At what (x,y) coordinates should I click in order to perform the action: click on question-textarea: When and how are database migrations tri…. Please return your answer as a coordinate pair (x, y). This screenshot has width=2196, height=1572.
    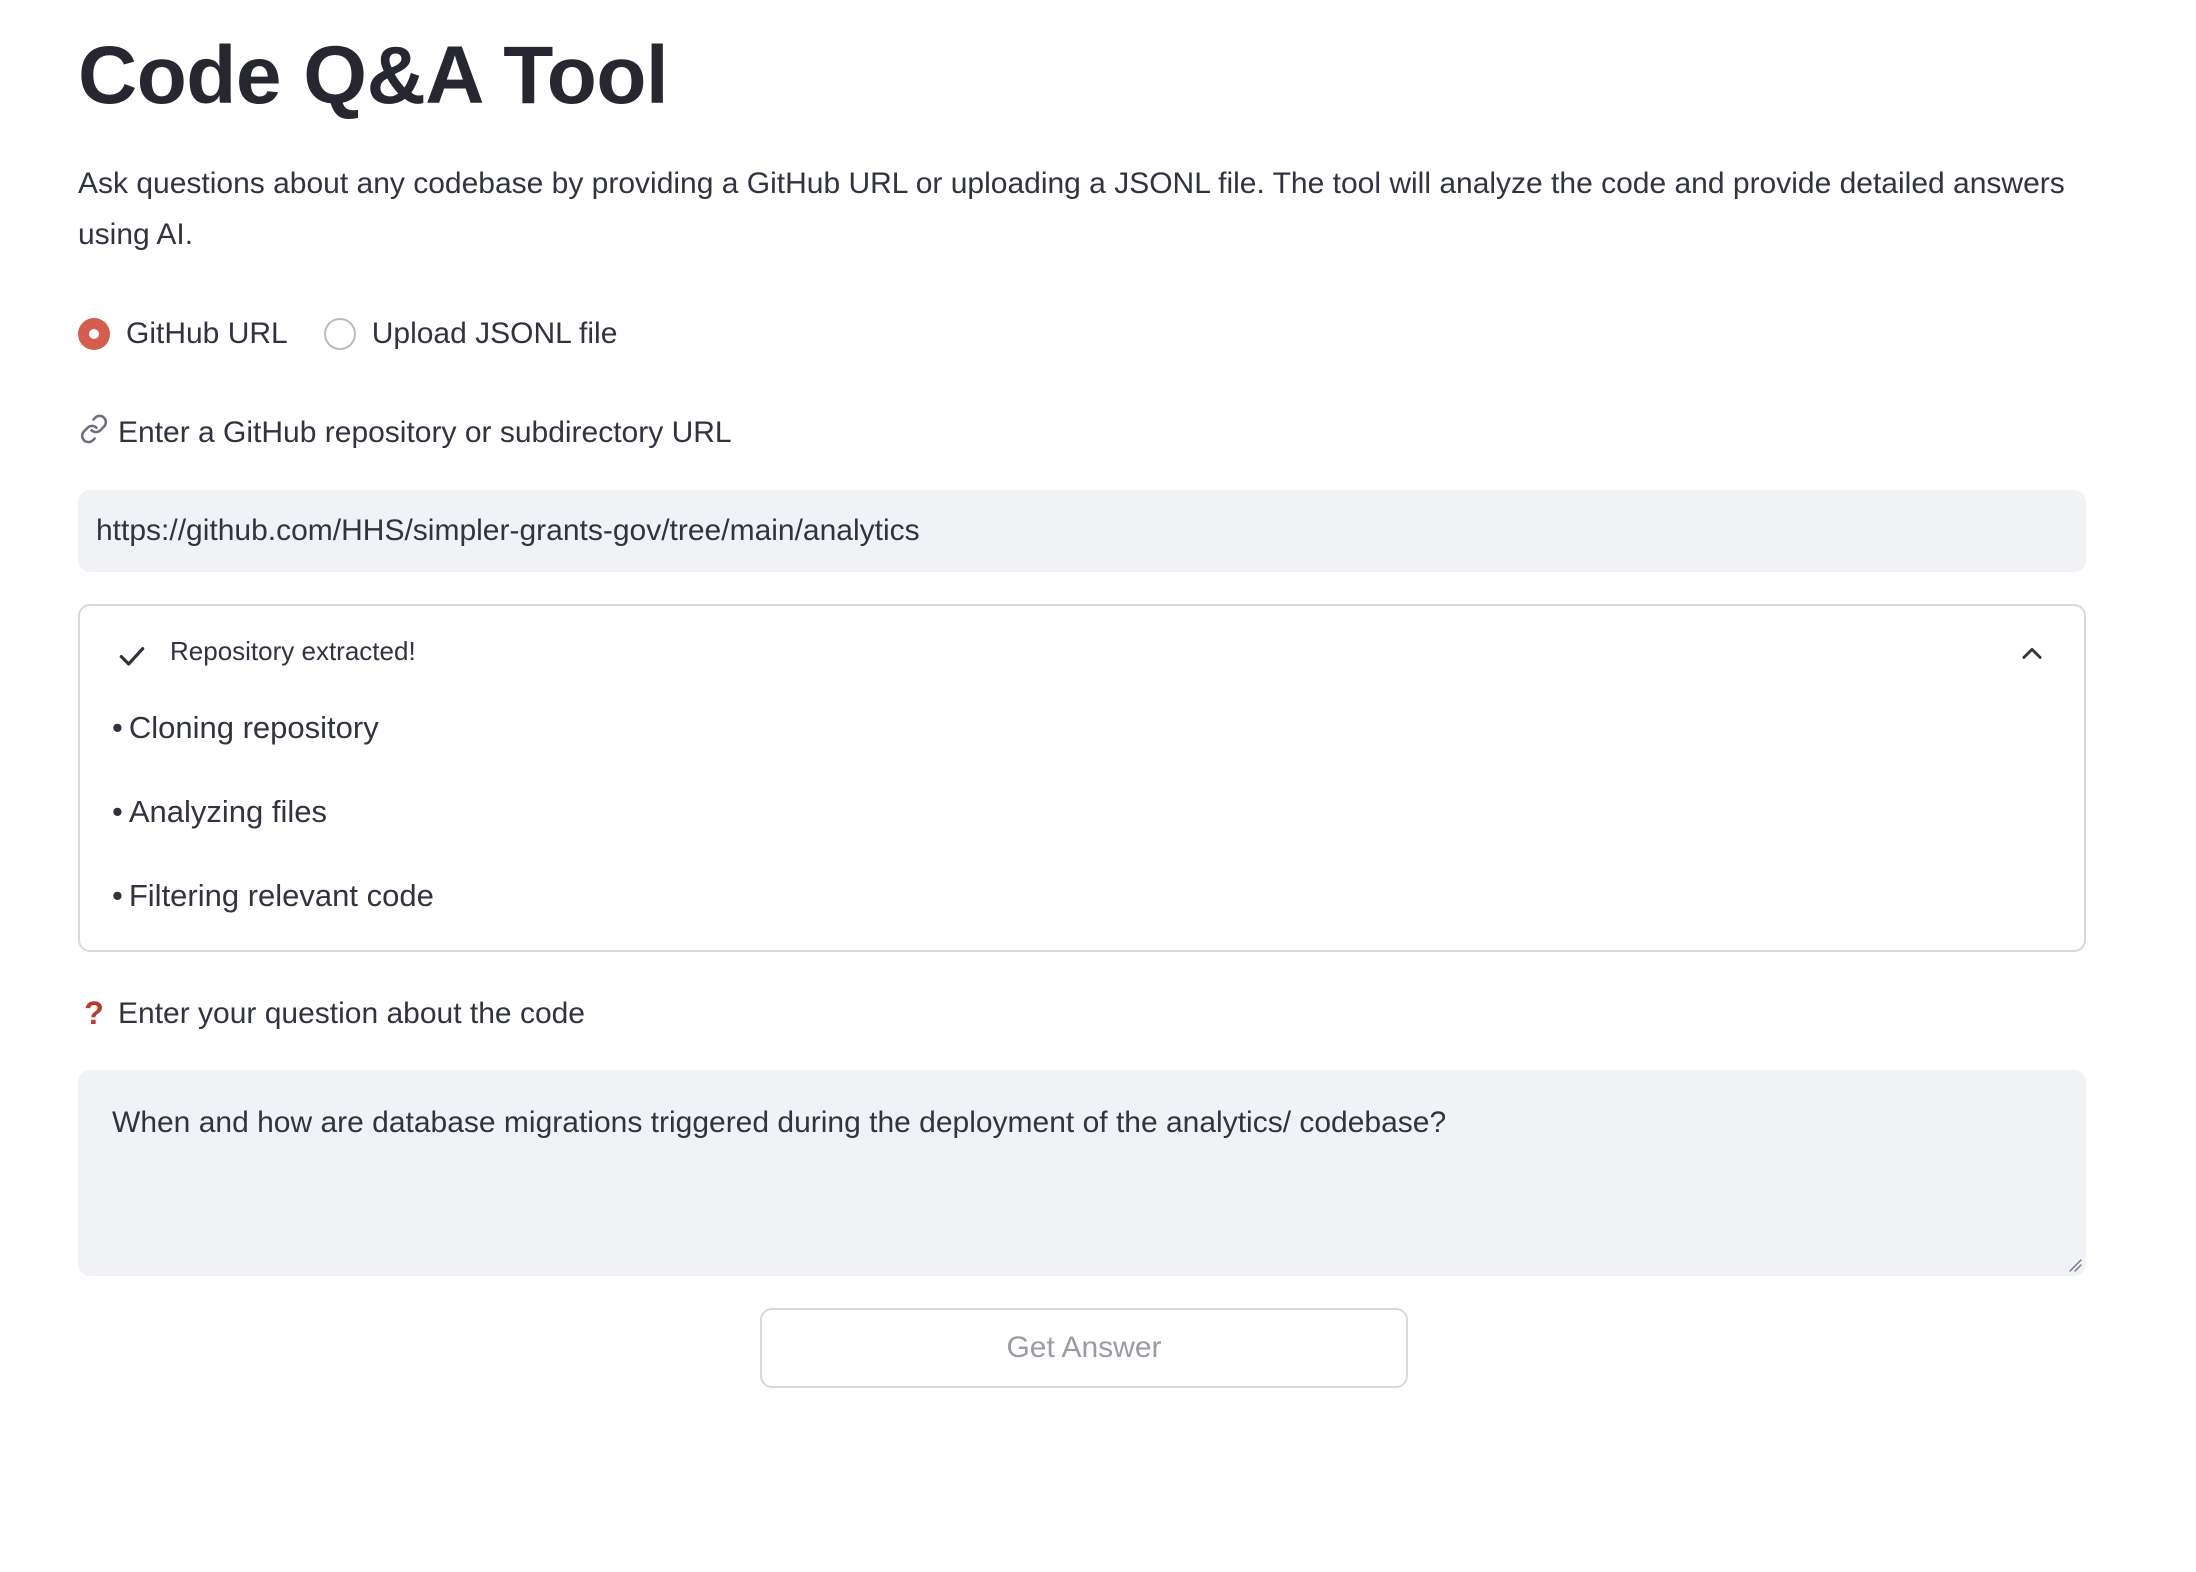
    Looking at the image, I should click on (1082, 1173).